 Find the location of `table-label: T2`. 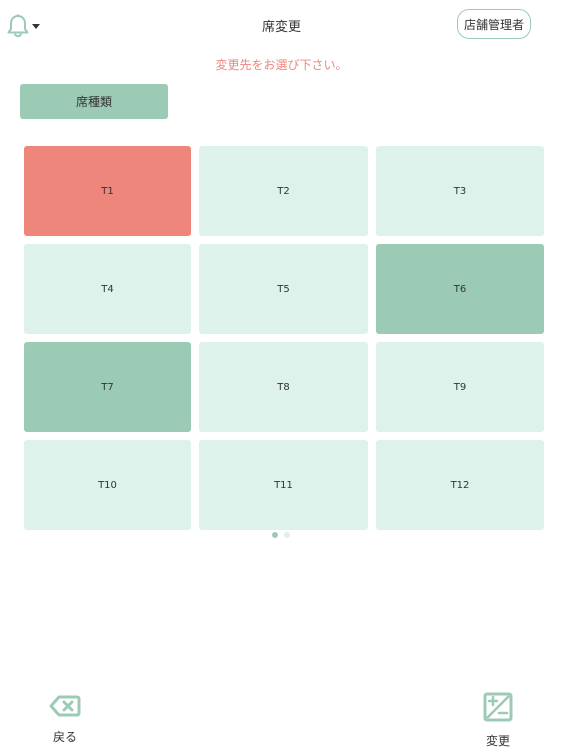

table-label: T2 is located at coordinates (283, 191).